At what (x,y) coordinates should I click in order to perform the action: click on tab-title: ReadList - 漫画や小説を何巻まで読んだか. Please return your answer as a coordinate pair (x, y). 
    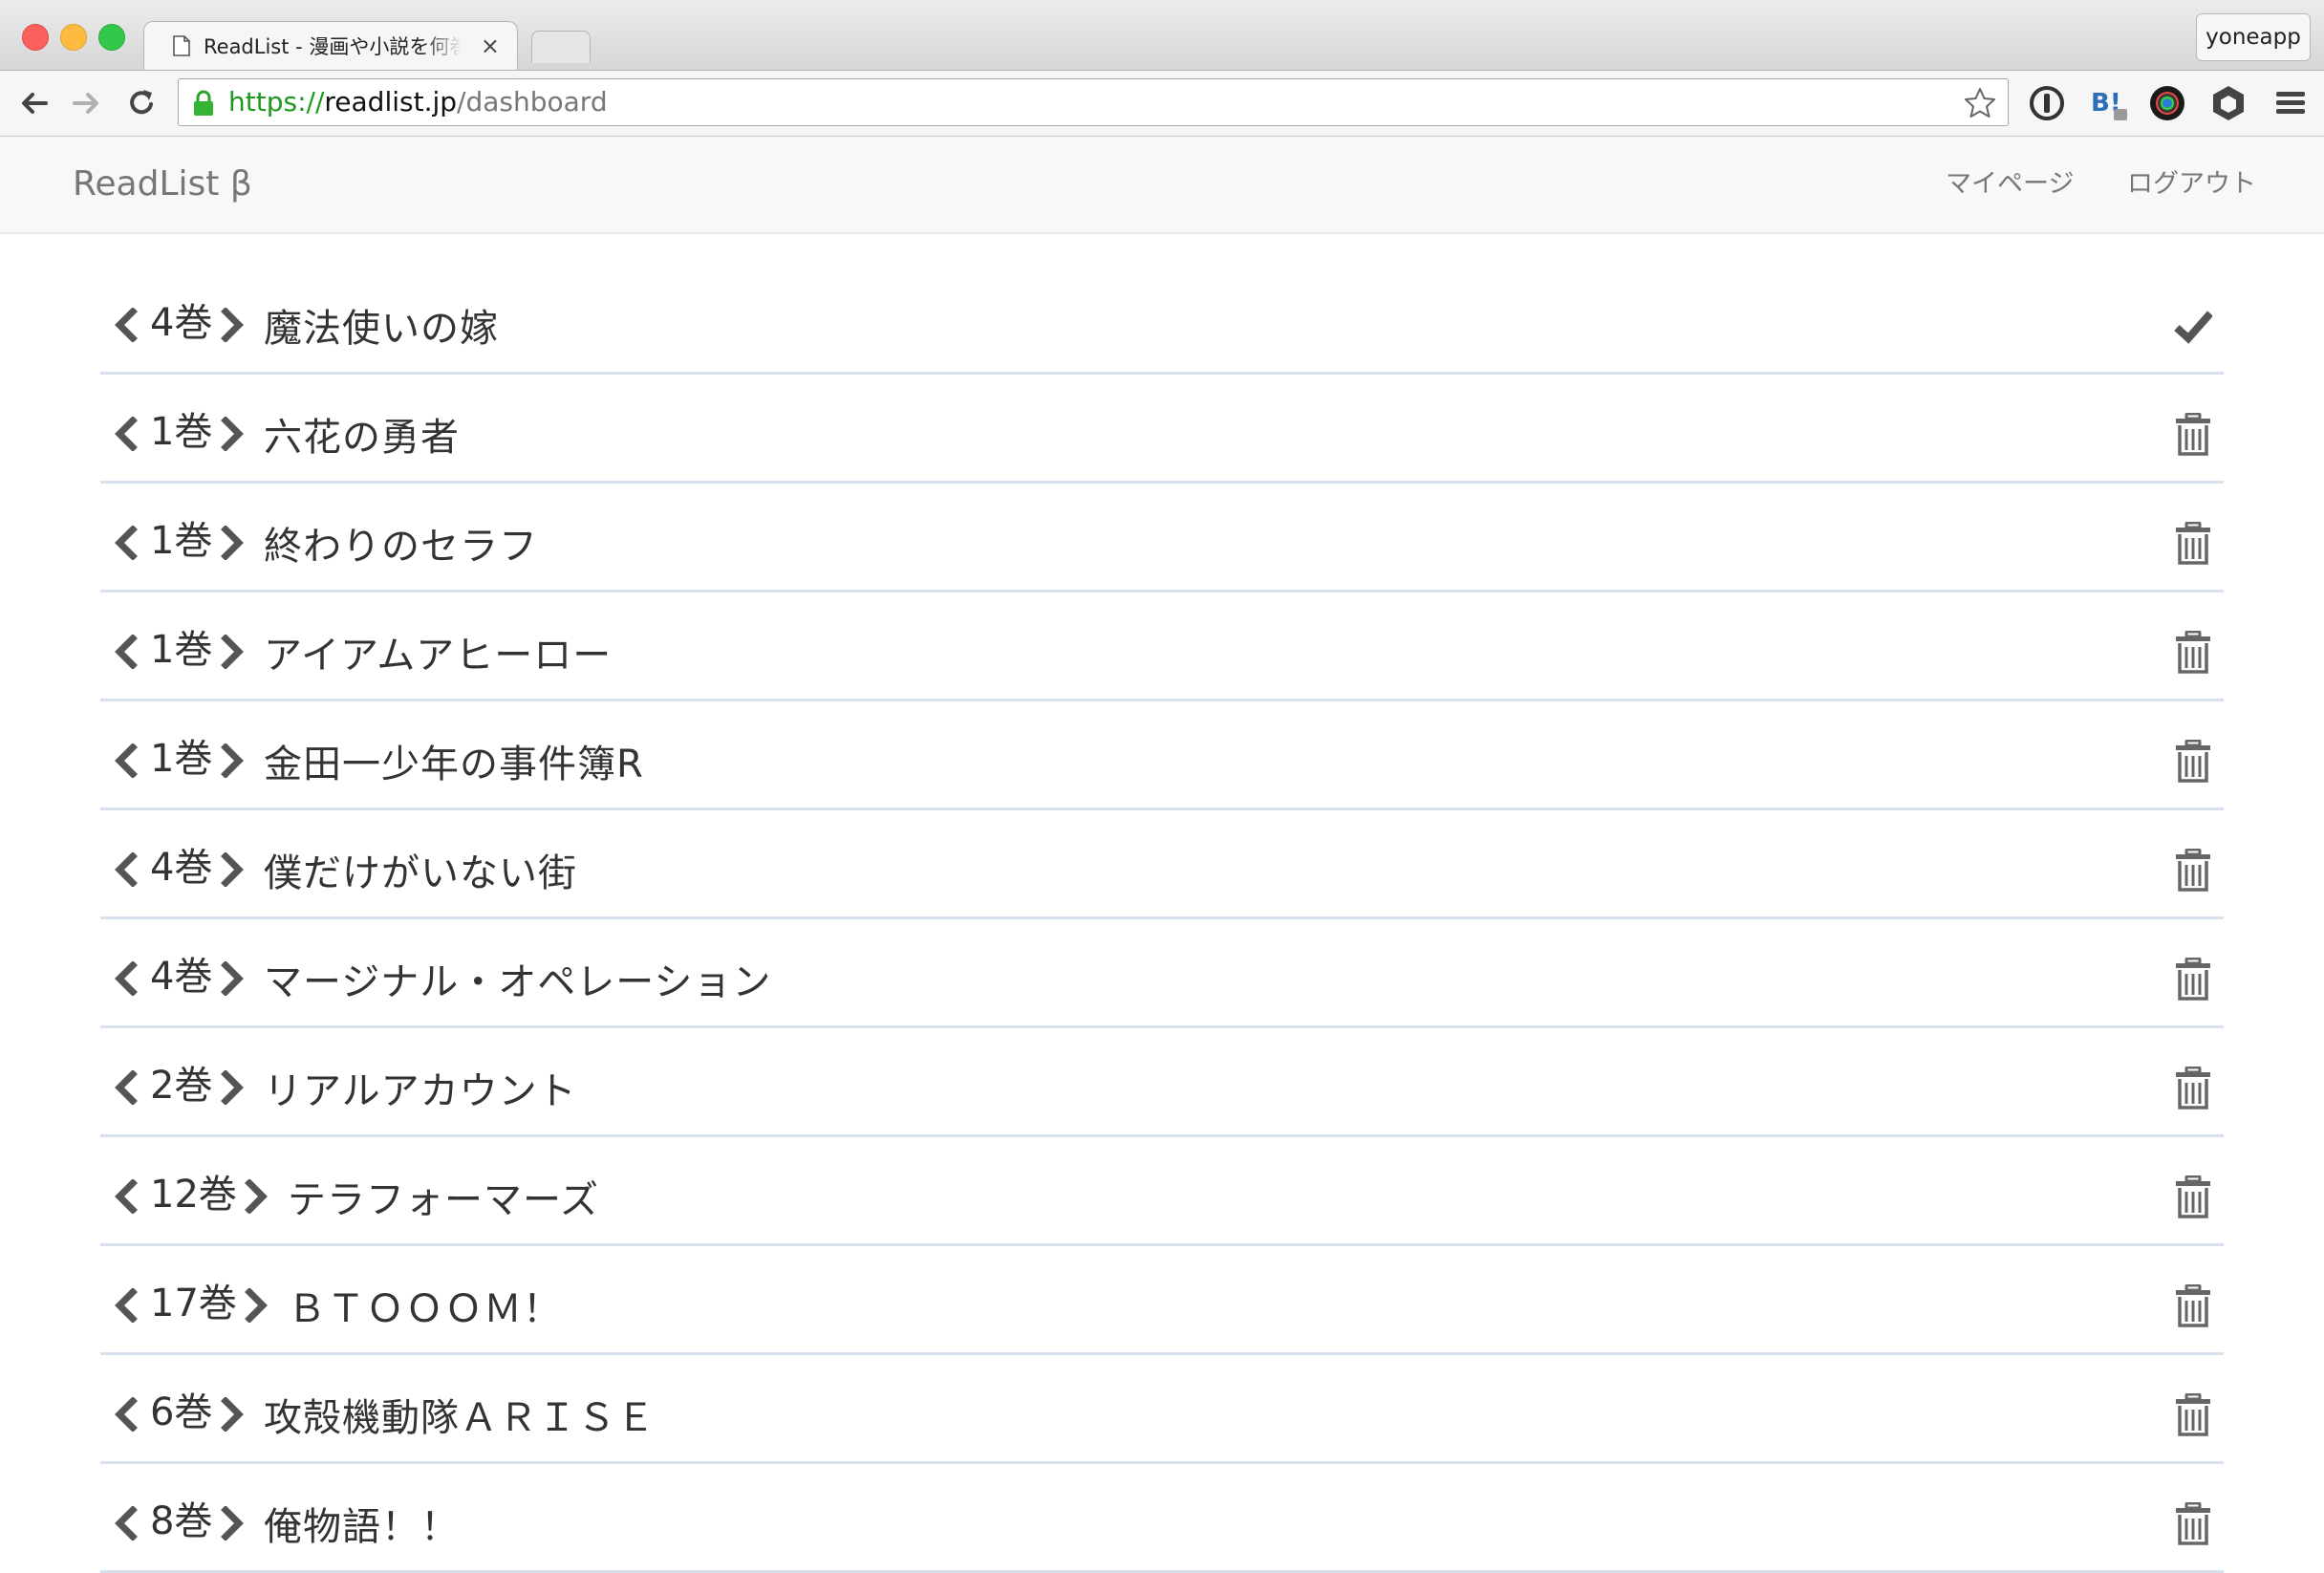
    Looking at the image, I should click on (333, 46).